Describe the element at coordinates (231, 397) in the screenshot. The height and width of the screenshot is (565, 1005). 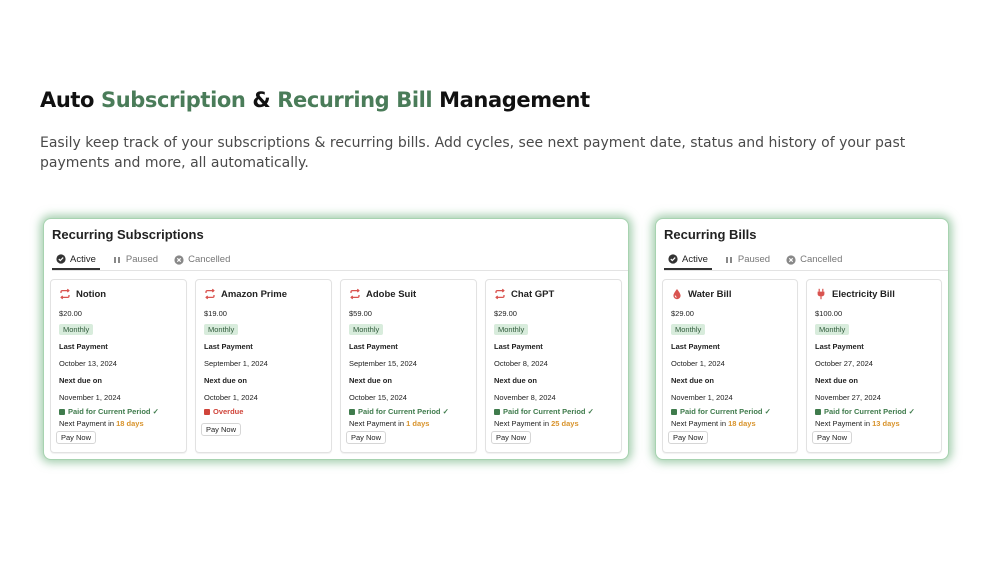
I see `next-due-date: October 1, 2024` at that location.